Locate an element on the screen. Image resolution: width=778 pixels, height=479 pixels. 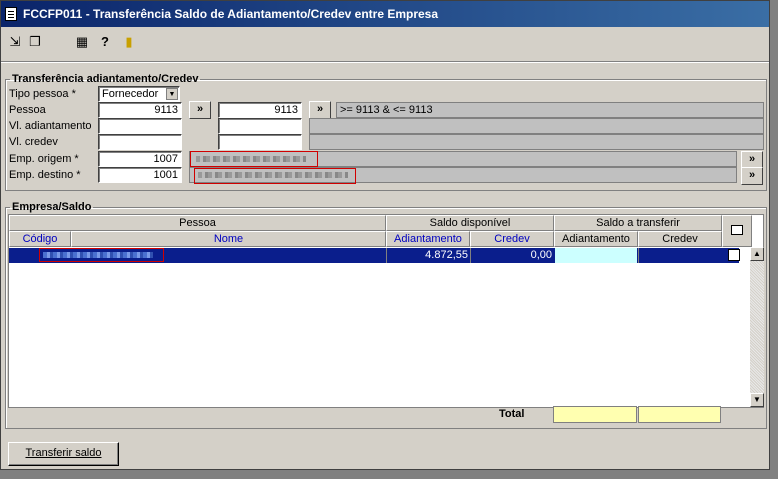
tipo-pessoa-select: Fornecedor ▼ is located at coordinates (139, 94).